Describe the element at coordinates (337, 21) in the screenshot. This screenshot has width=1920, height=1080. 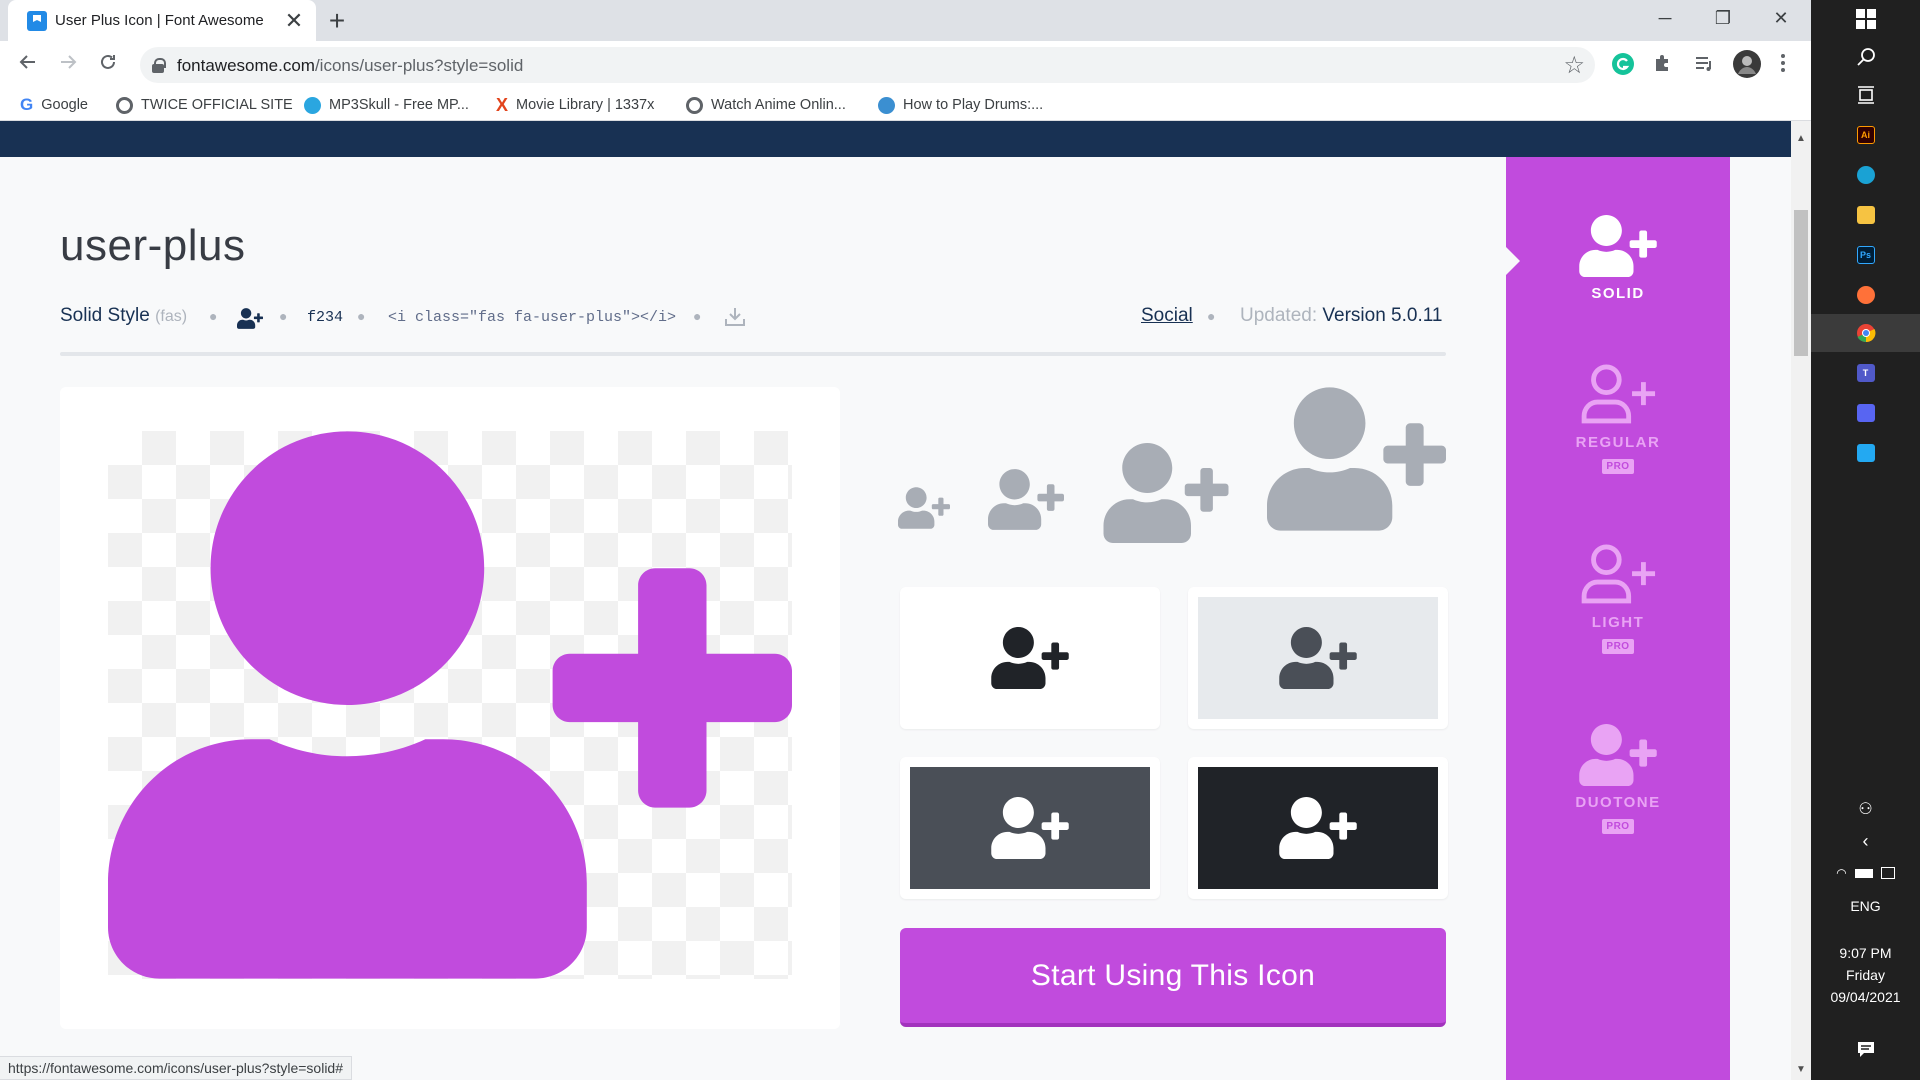
I see `new-tab-button: +` at that location.